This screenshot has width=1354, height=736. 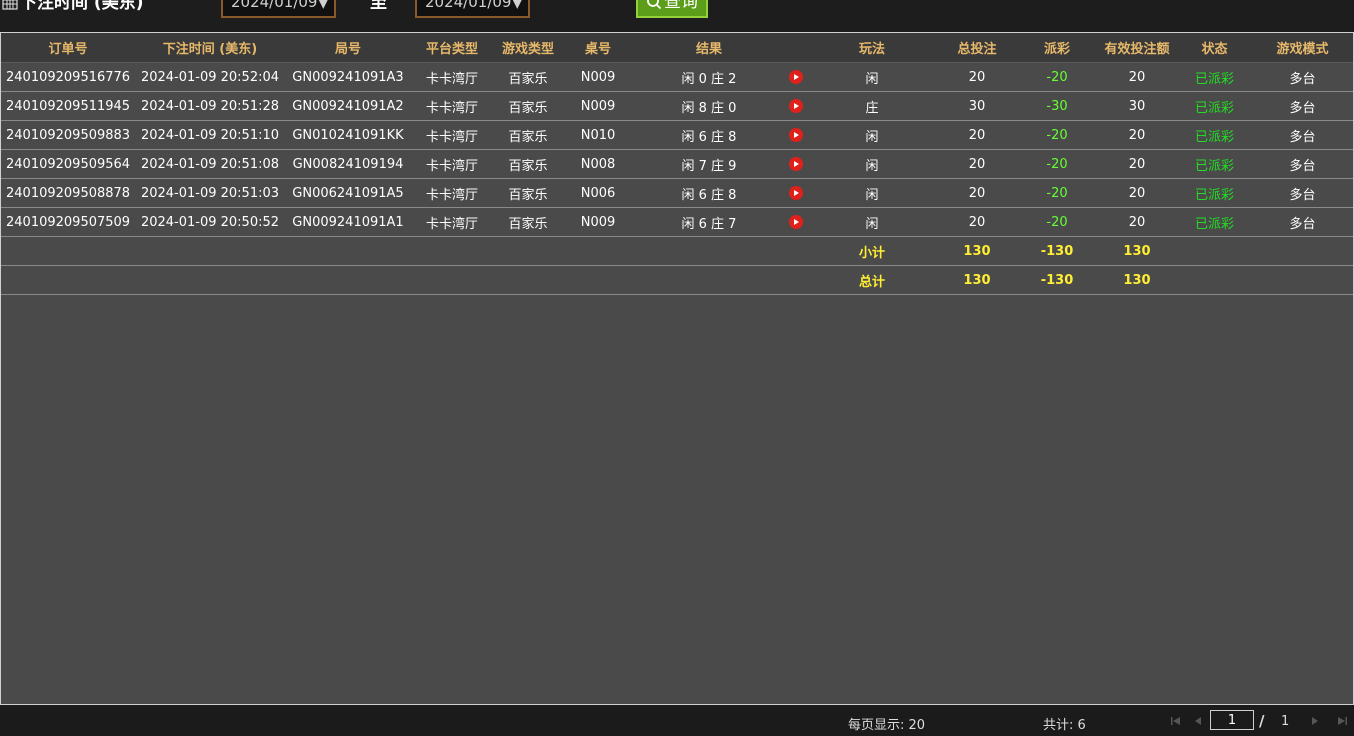 I want to click on col-header-game-type: 游戏类型, so click(x=528, y=48).